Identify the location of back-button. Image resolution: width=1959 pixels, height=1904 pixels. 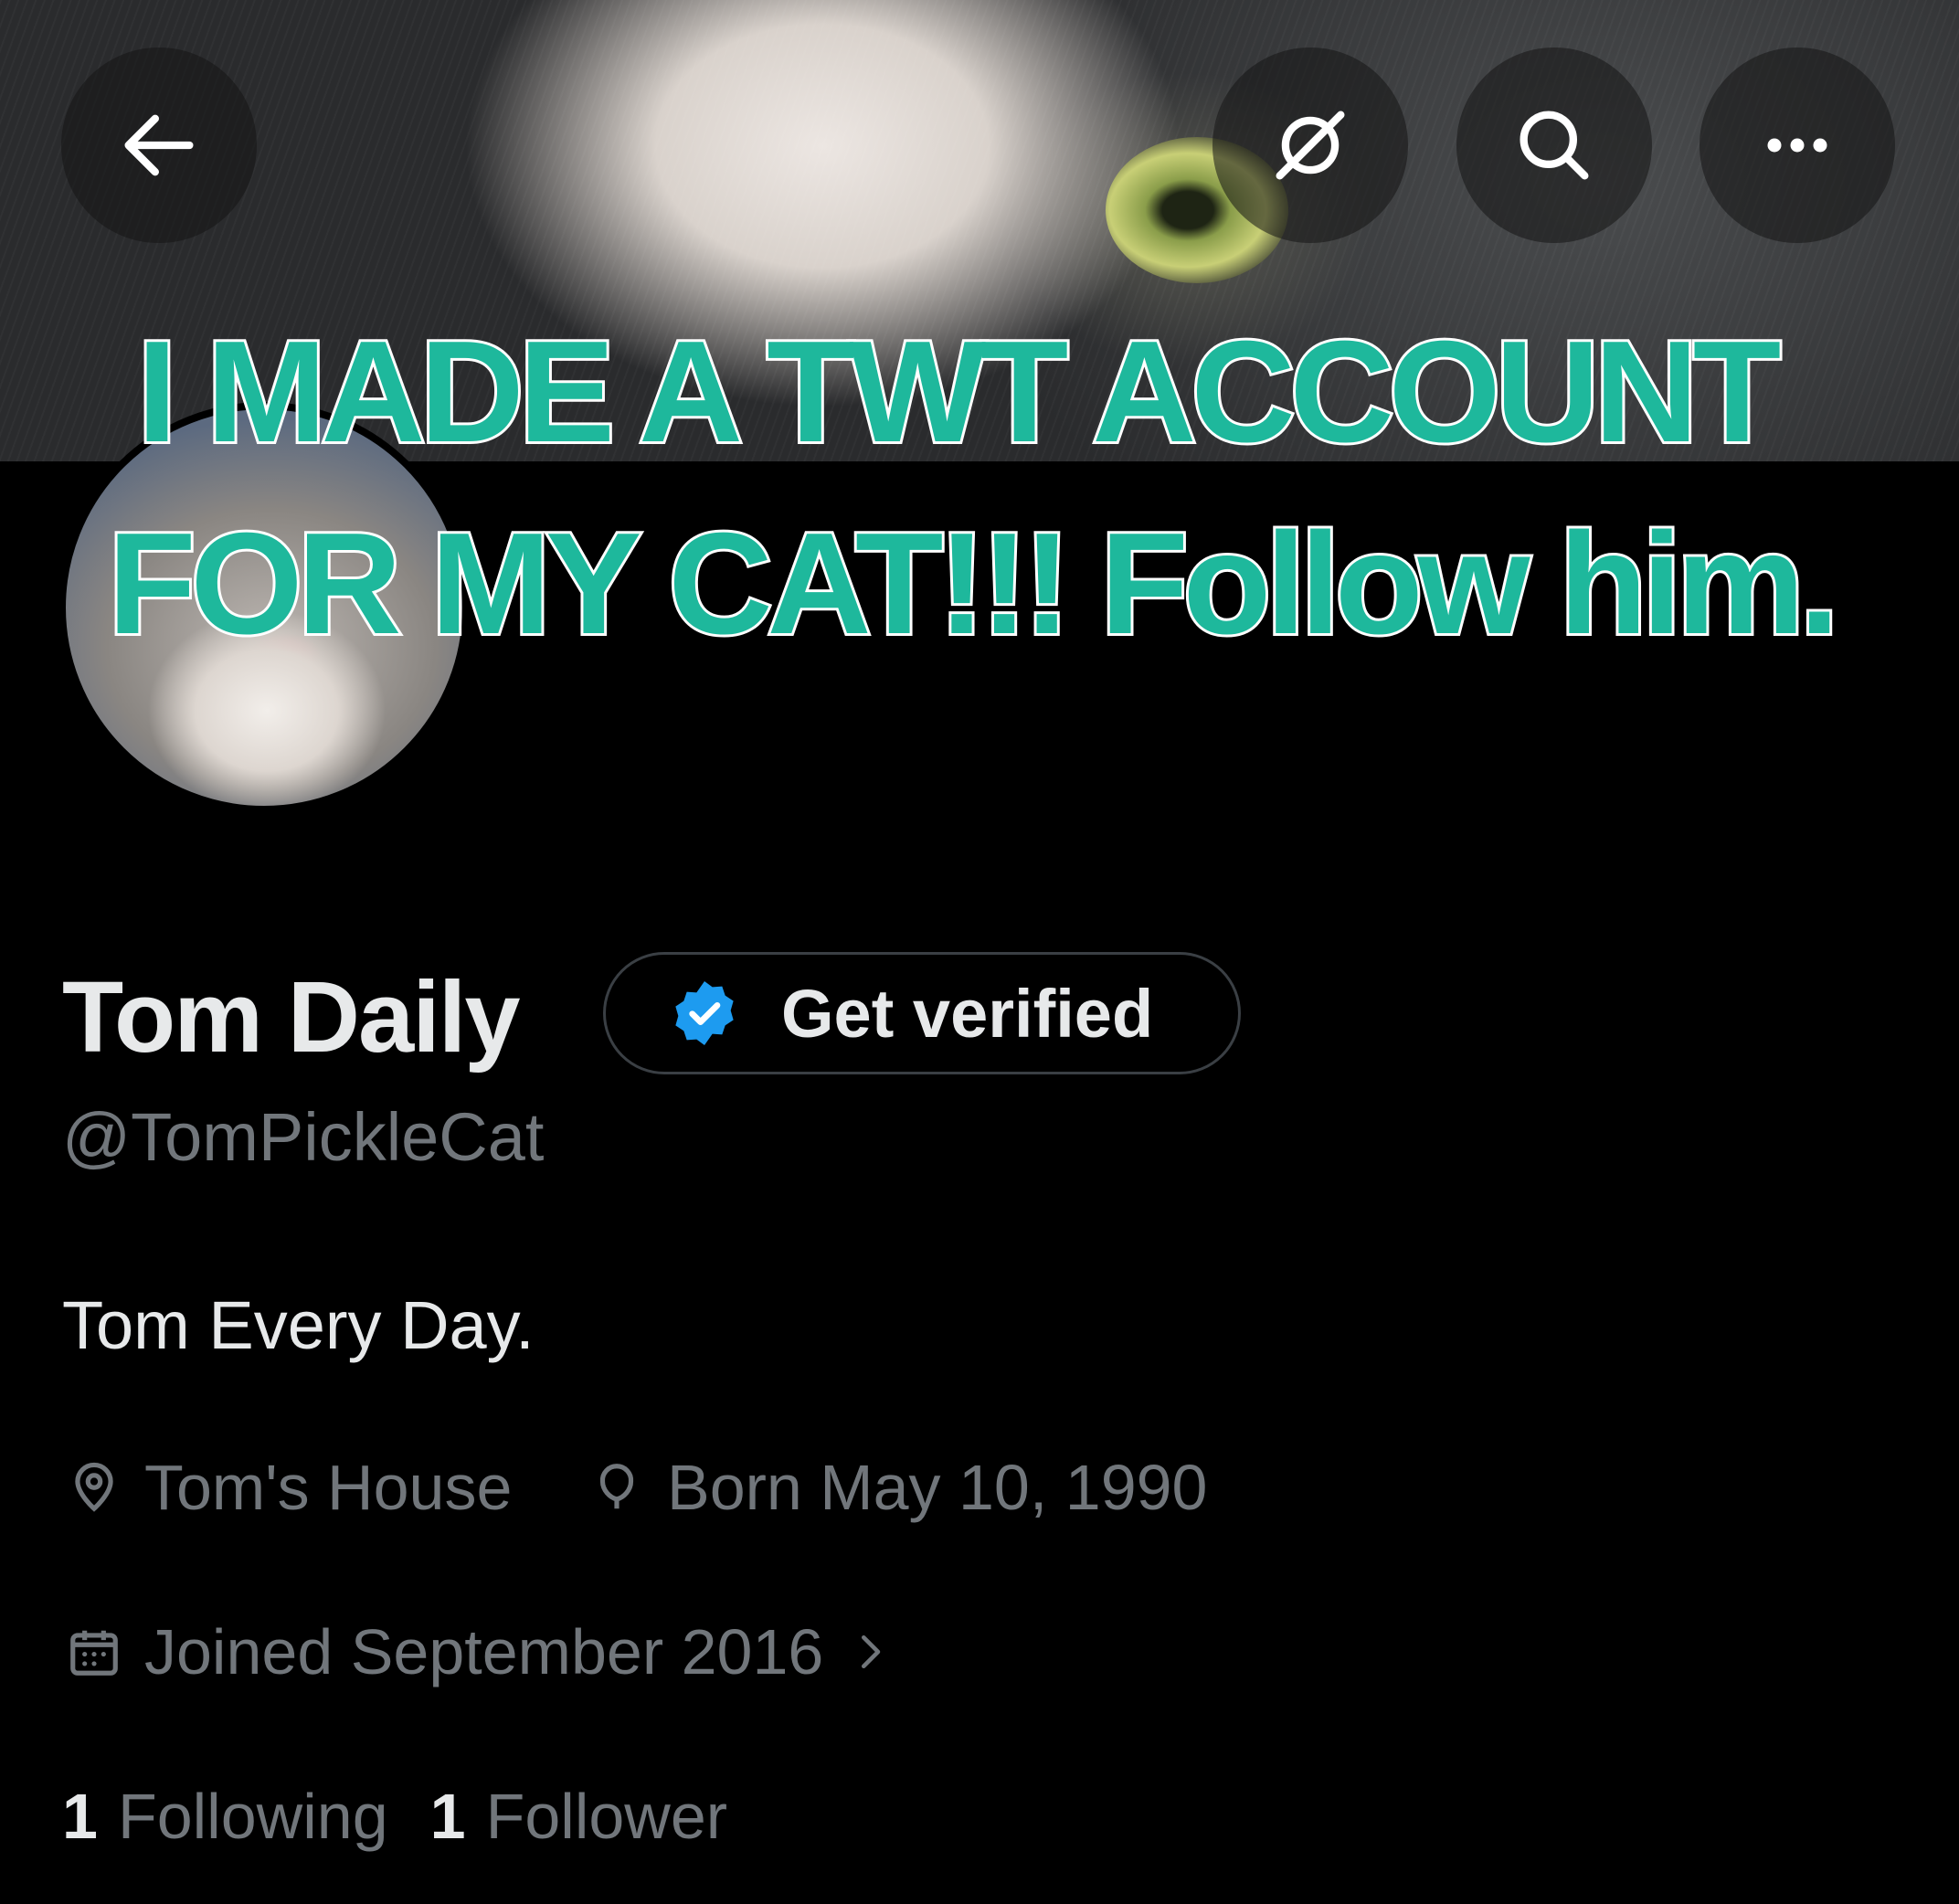
(159, 146).